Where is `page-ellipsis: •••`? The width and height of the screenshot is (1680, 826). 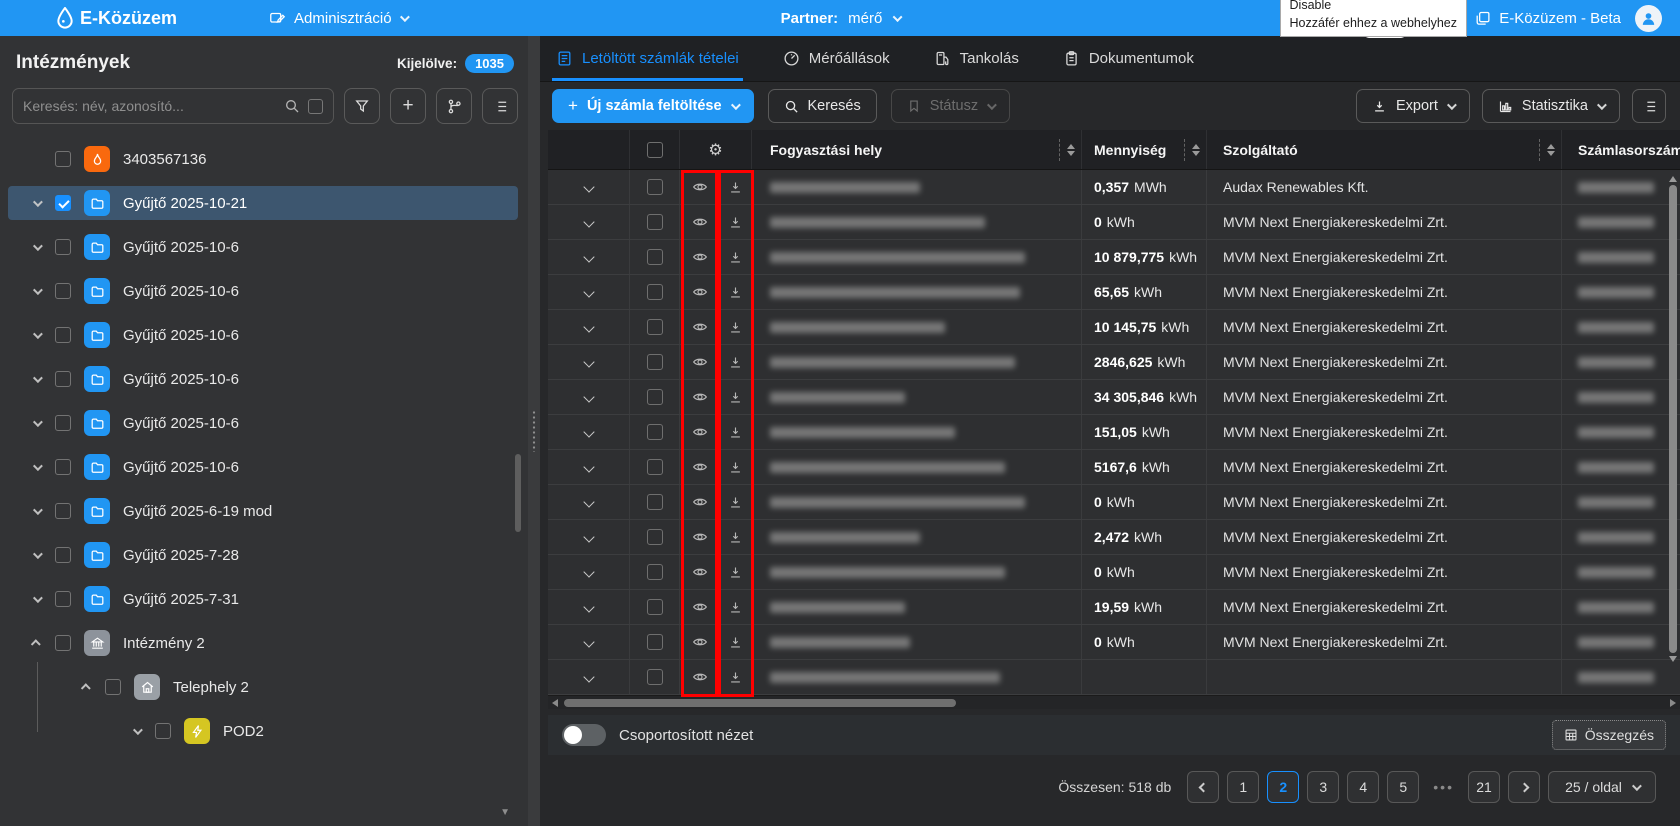 page-ellipsis: ••• is located at coordinates (1443, 787).